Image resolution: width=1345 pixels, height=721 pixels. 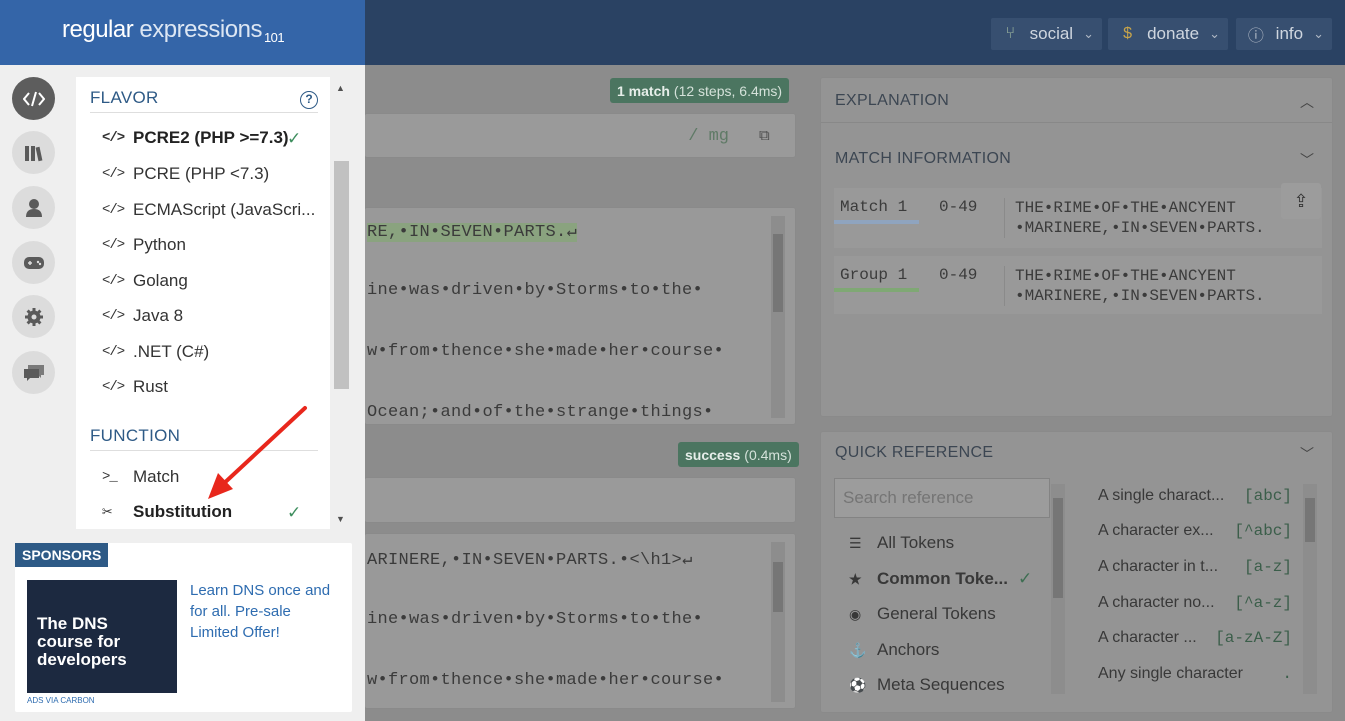 What do you see at coordinates (927, 685) in the screenshot?
I see `category-meta-sequences: ⚽ Meta Sequences` at bounding box center [927, 685].